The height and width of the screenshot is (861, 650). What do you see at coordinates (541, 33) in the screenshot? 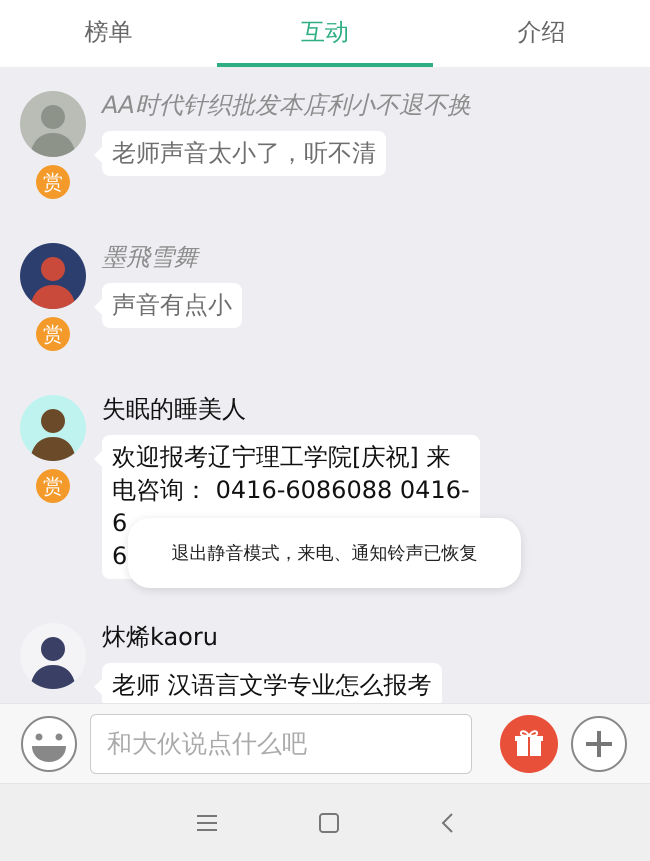
I see `tab: 介绍` at bounding box center [541, 33].